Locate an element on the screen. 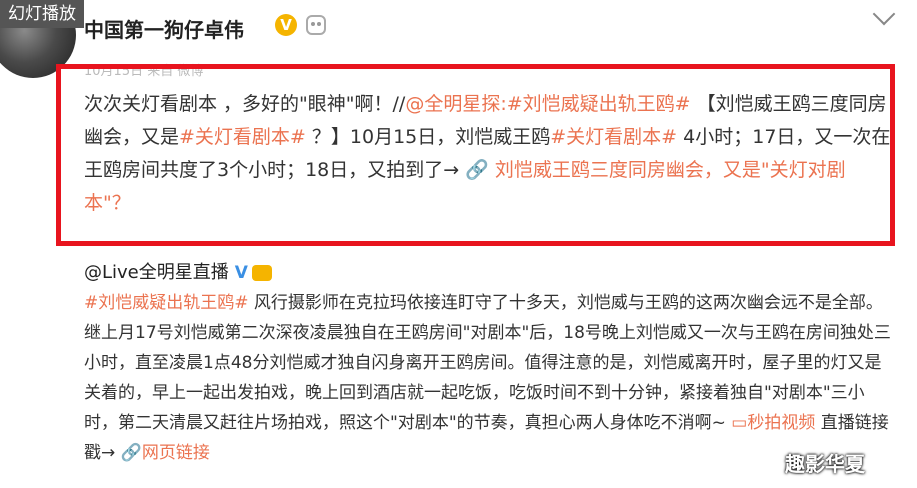 The height and width of the screenshot is (488, 917). chevron-down-icon is located at coordinates (884, 14).